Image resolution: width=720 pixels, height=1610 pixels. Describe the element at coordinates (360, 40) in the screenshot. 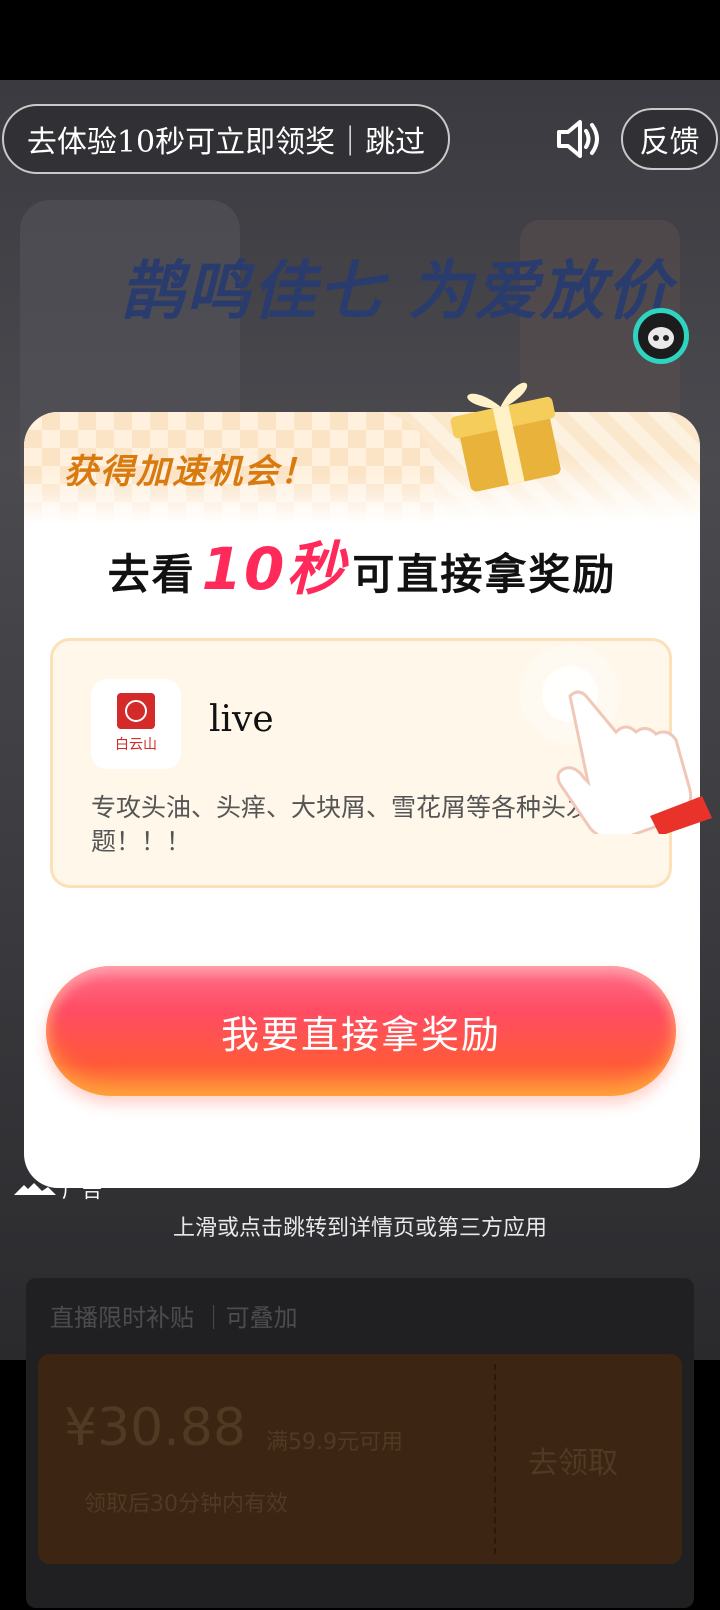

I see `status-bar-area` at that location.